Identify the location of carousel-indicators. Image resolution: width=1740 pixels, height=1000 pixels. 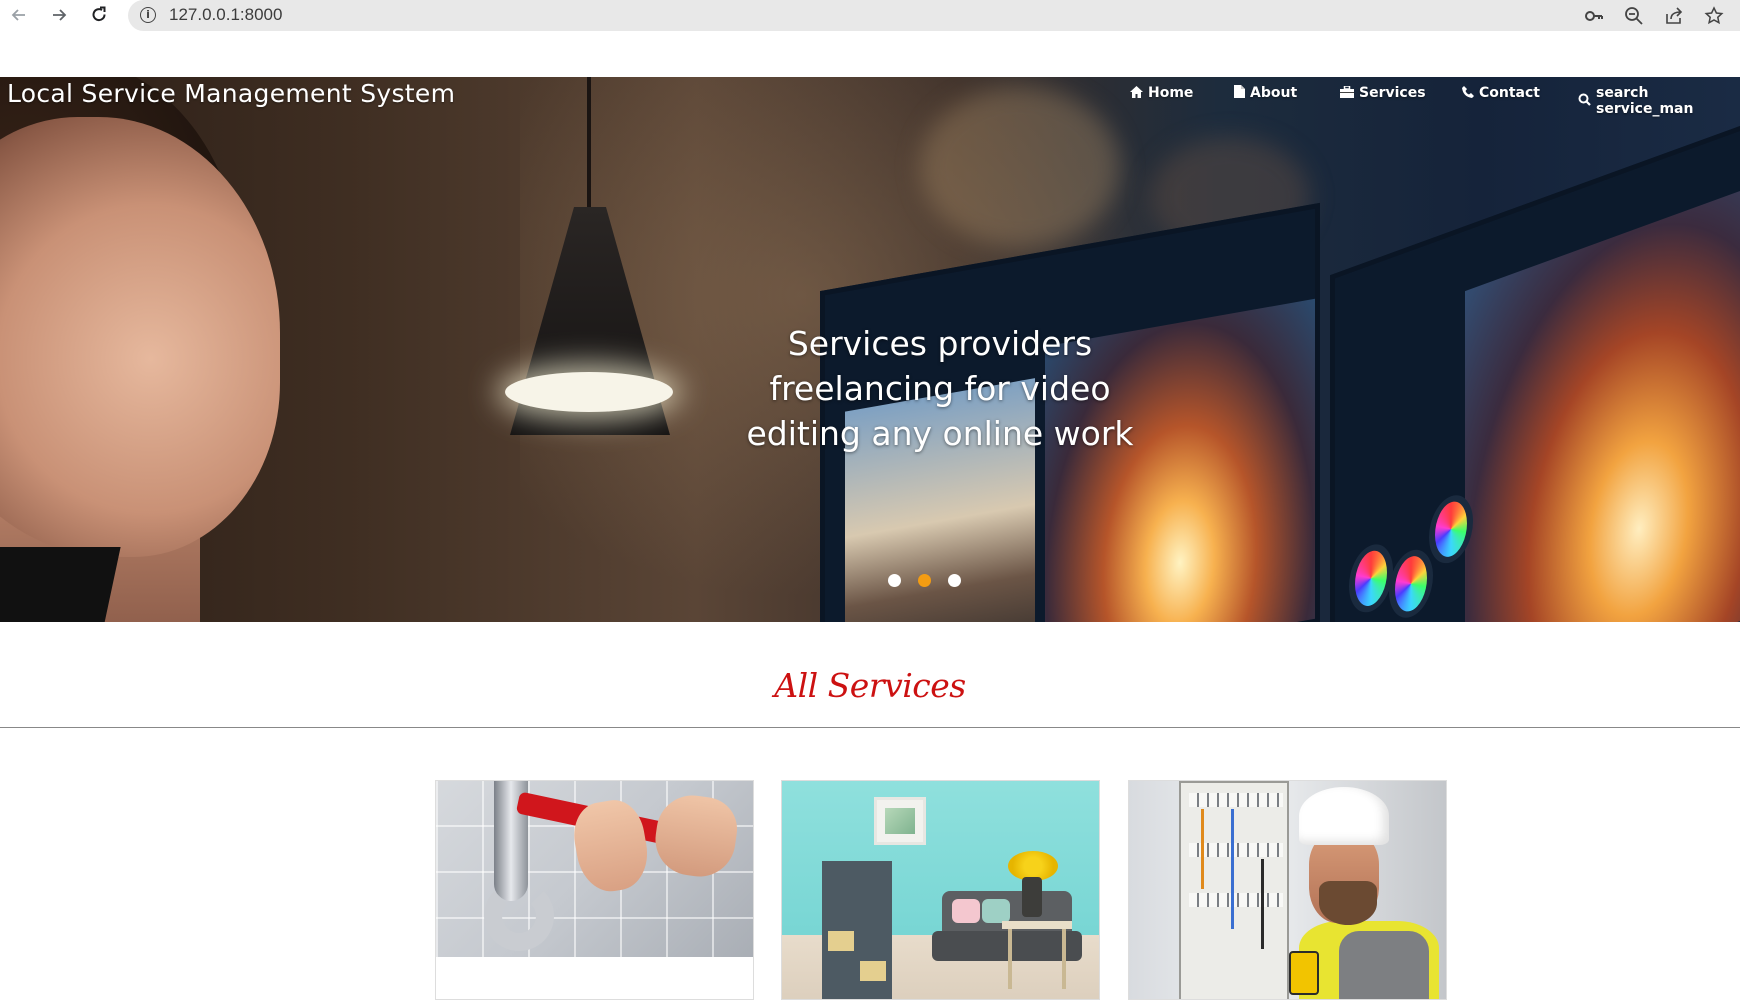
(924, 580).